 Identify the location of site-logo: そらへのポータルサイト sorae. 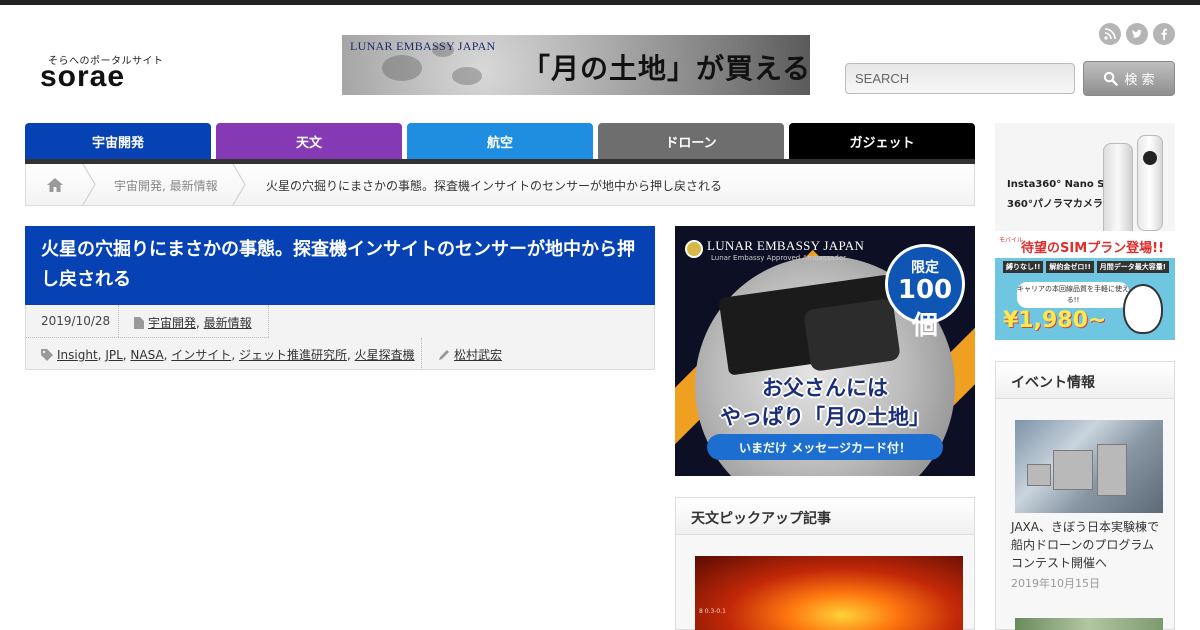
(110, 71).